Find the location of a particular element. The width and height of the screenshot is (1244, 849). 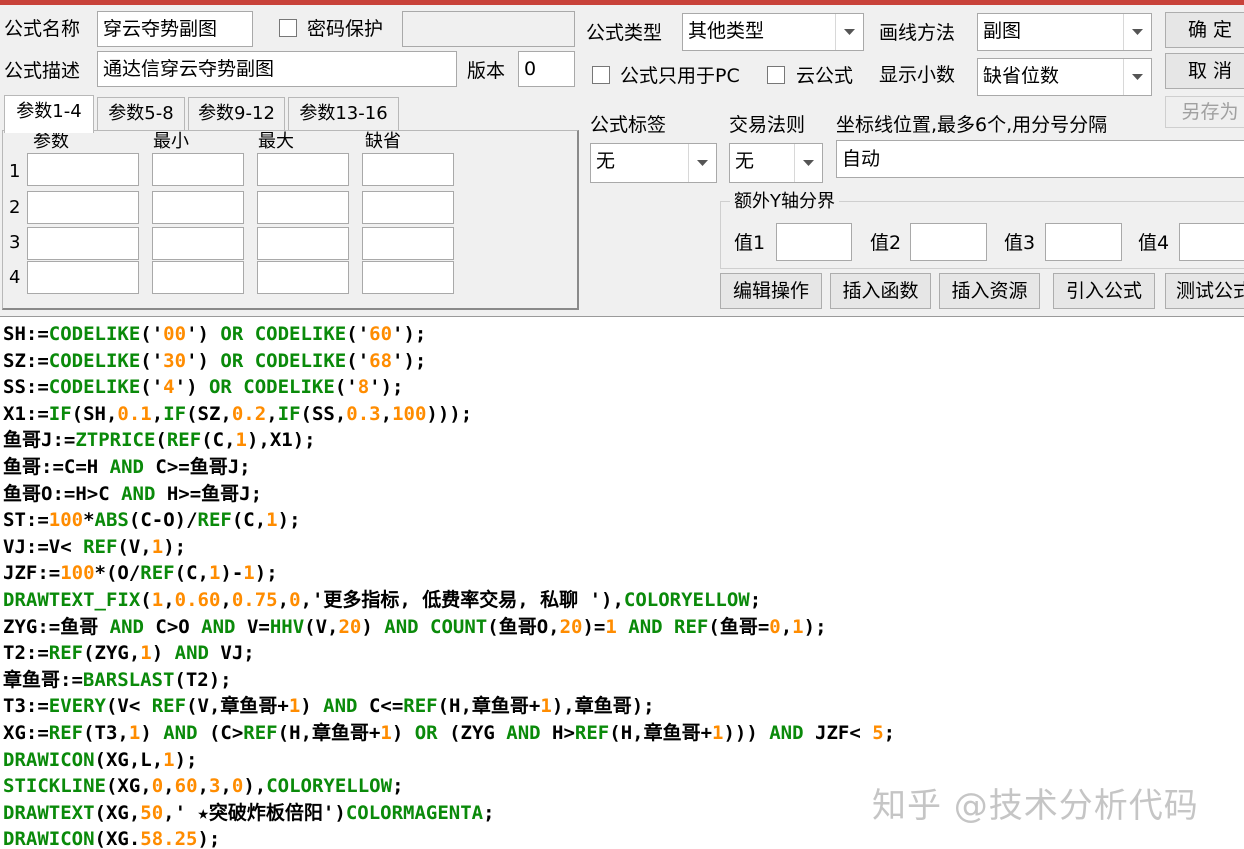

code-token: (XG. is located at coordinates (117, 838).